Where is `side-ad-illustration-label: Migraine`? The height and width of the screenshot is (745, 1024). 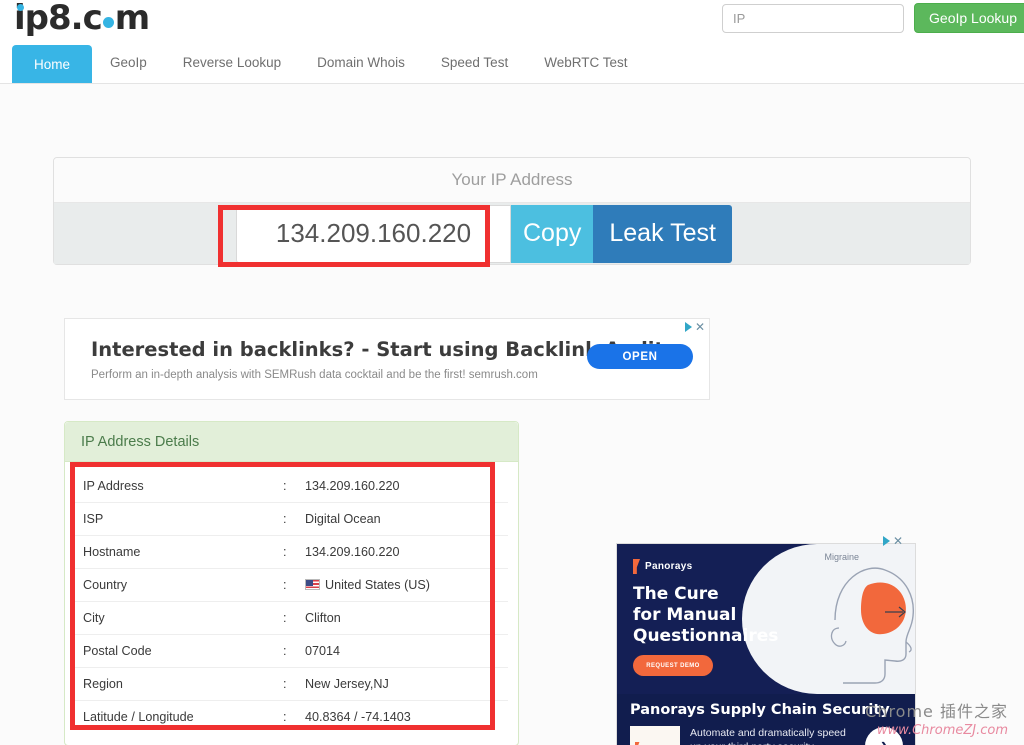
side-ad-illustration-label: Migraine is located at coordinates (841, 557).